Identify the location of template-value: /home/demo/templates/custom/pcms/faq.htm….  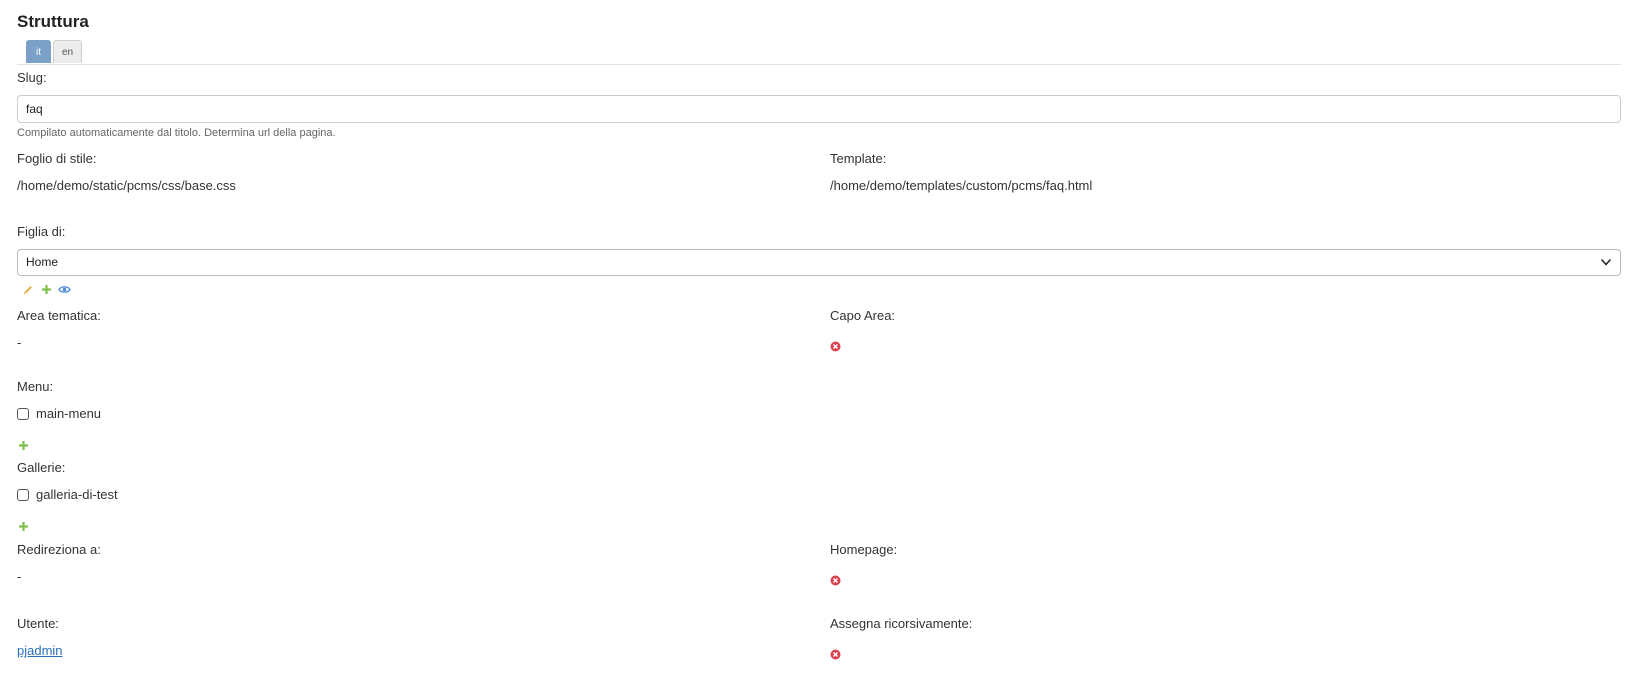
(961, 185).